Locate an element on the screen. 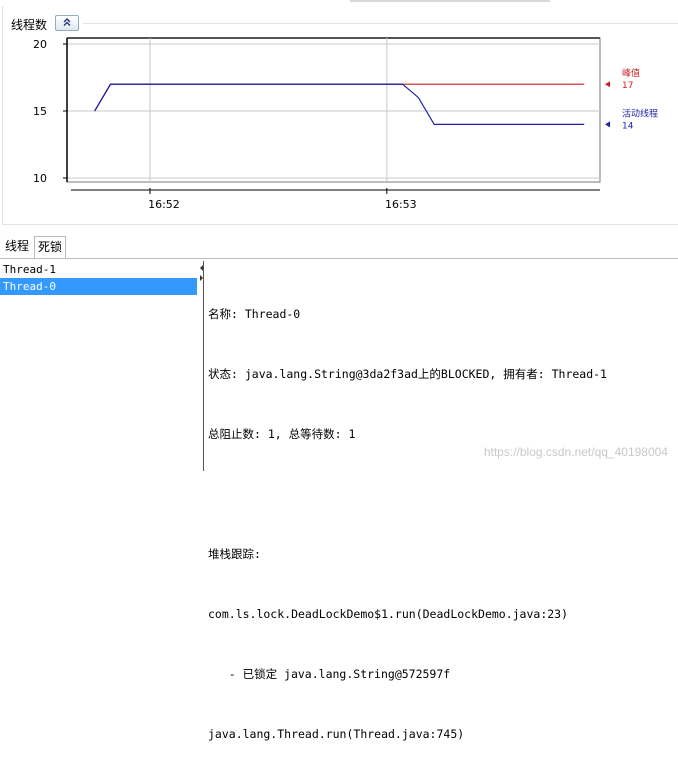  legend-value: 17 is located at coordinates (627, 86).